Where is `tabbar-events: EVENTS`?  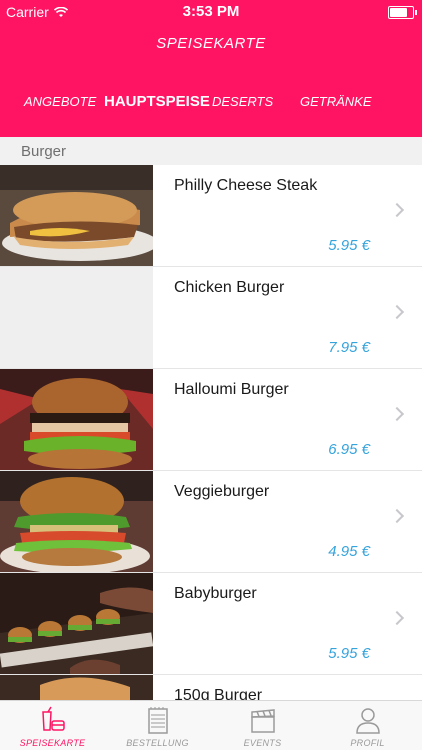
tabbar-events: EVENTS is located at coordinates (262, 726).